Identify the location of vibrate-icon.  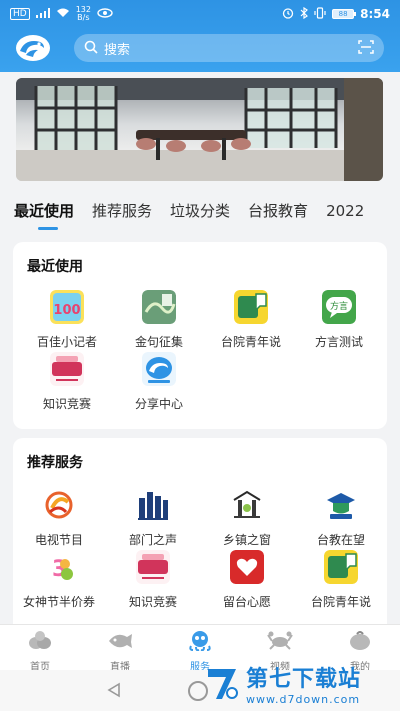
(320, 14).